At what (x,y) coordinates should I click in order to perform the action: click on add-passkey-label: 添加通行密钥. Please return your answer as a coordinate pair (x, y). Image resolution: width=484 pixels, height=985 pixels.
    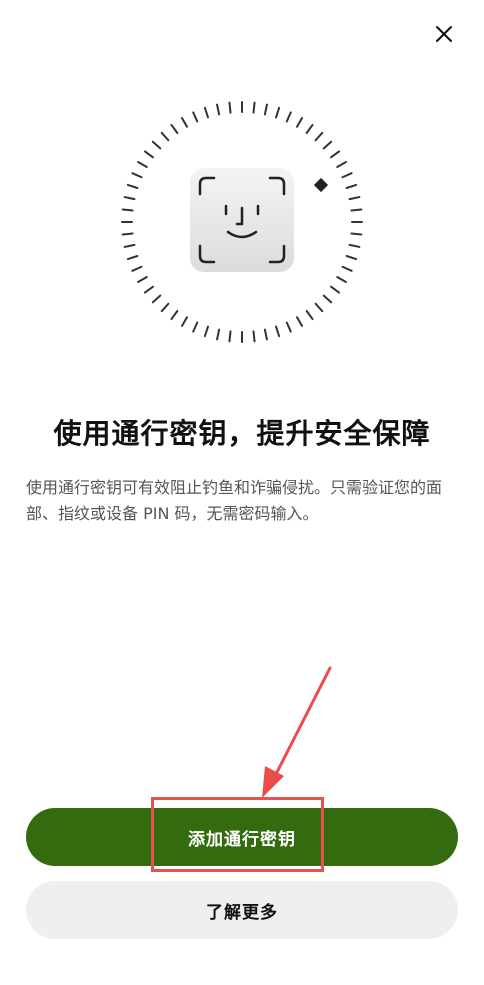
    Looking at the image, I should click on (242, 839).